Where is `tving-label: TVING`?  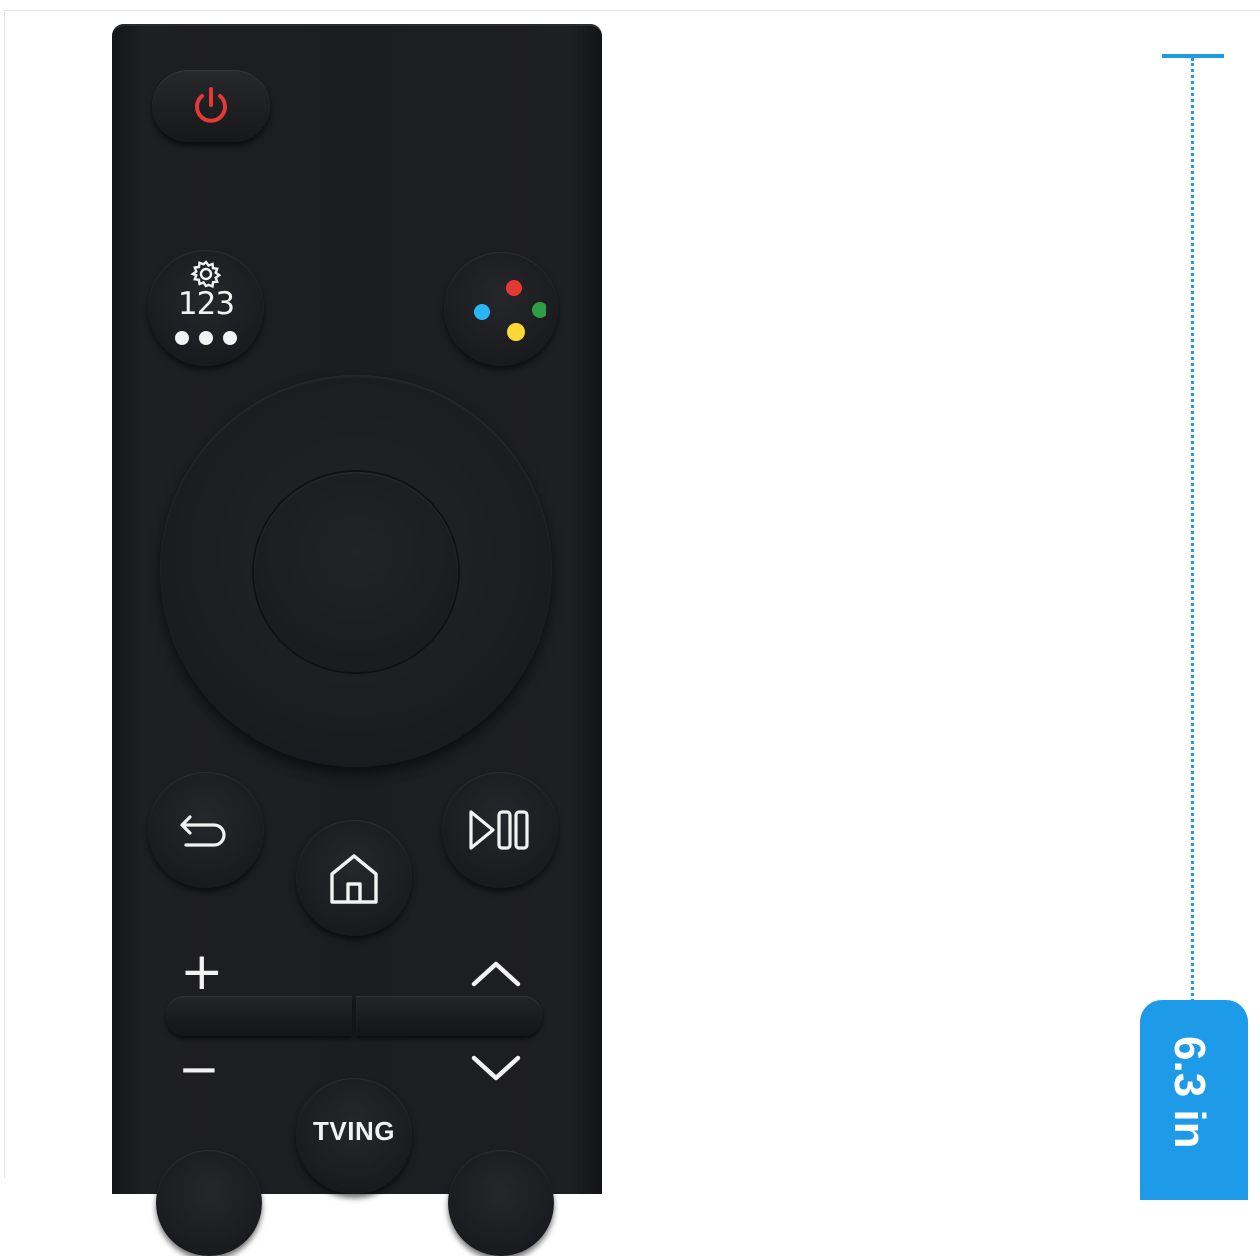 tving-label: TVING is located at coordinates (354, 1130).